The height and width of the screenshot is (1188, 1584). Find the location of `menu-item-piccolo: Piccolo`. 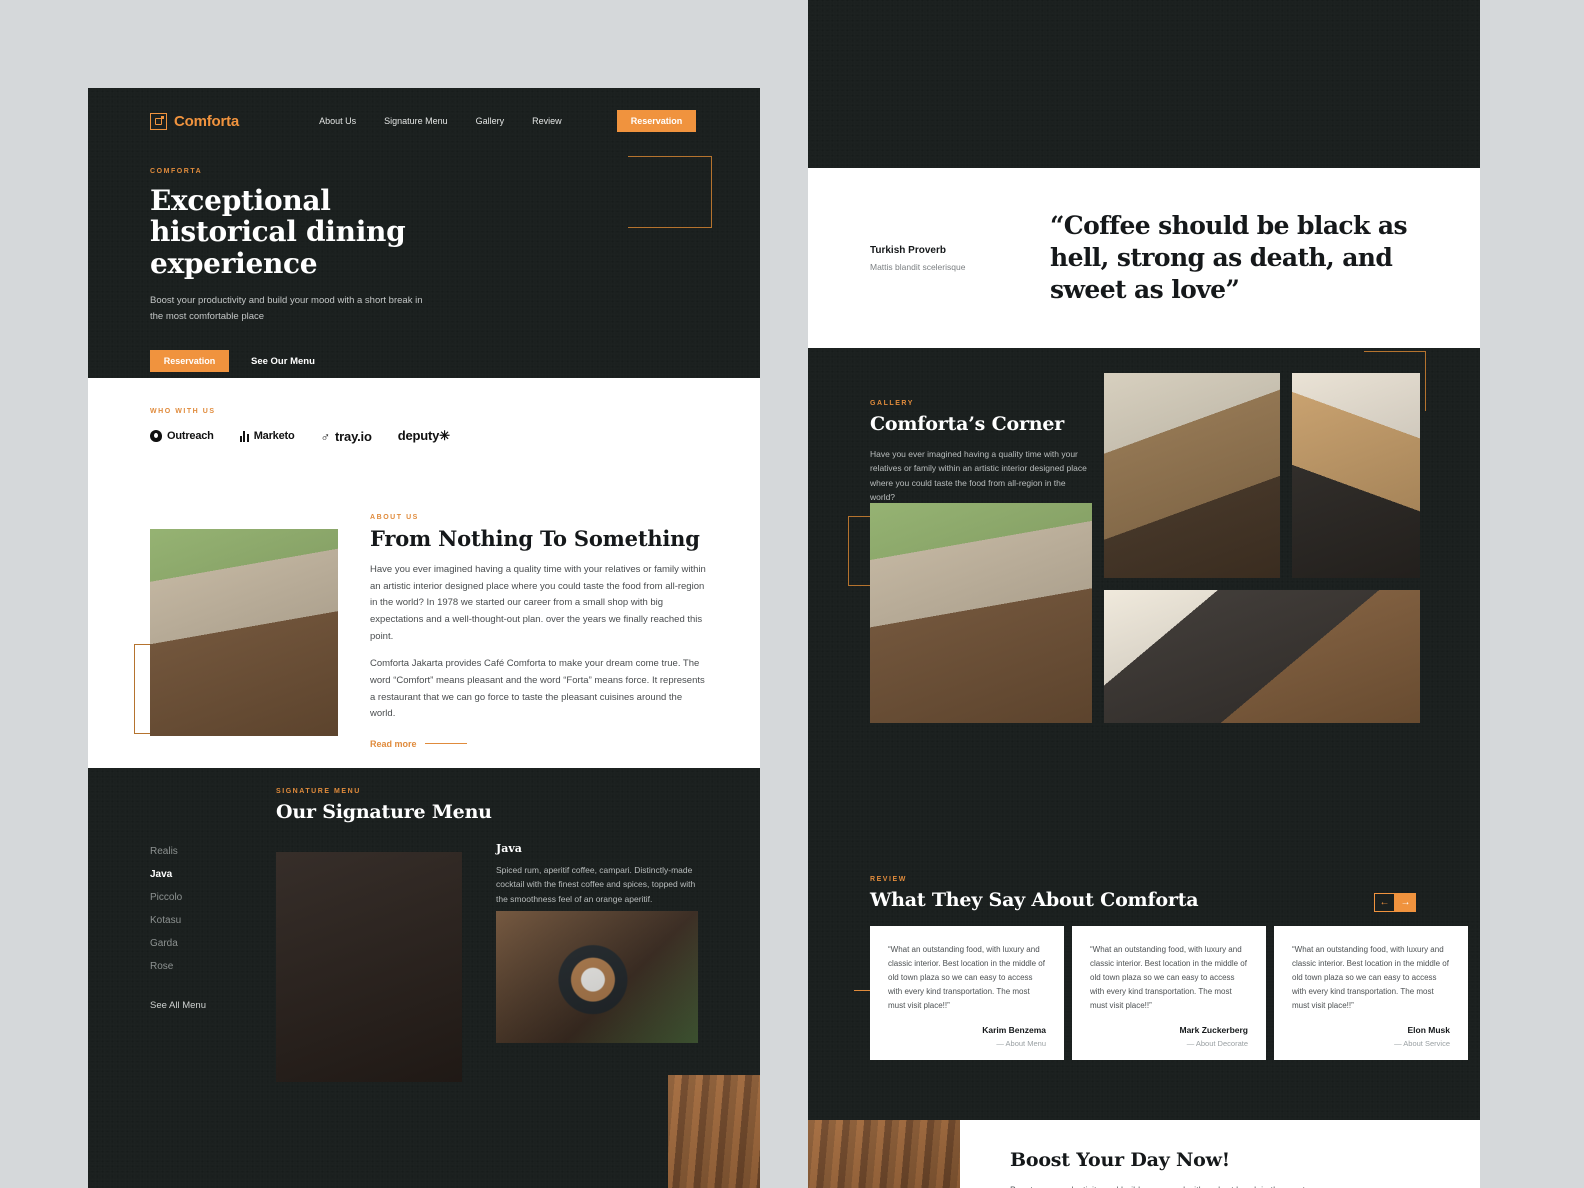

menu-item-piccolo: Piccolo is located at coordinates (205, 897).